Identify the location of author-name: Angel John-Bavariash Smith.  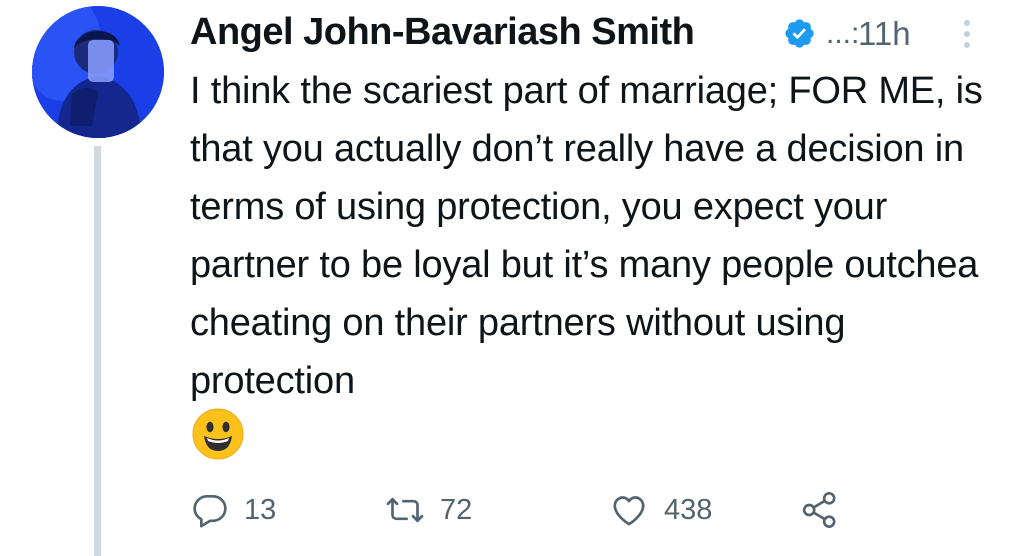
(442, 32).